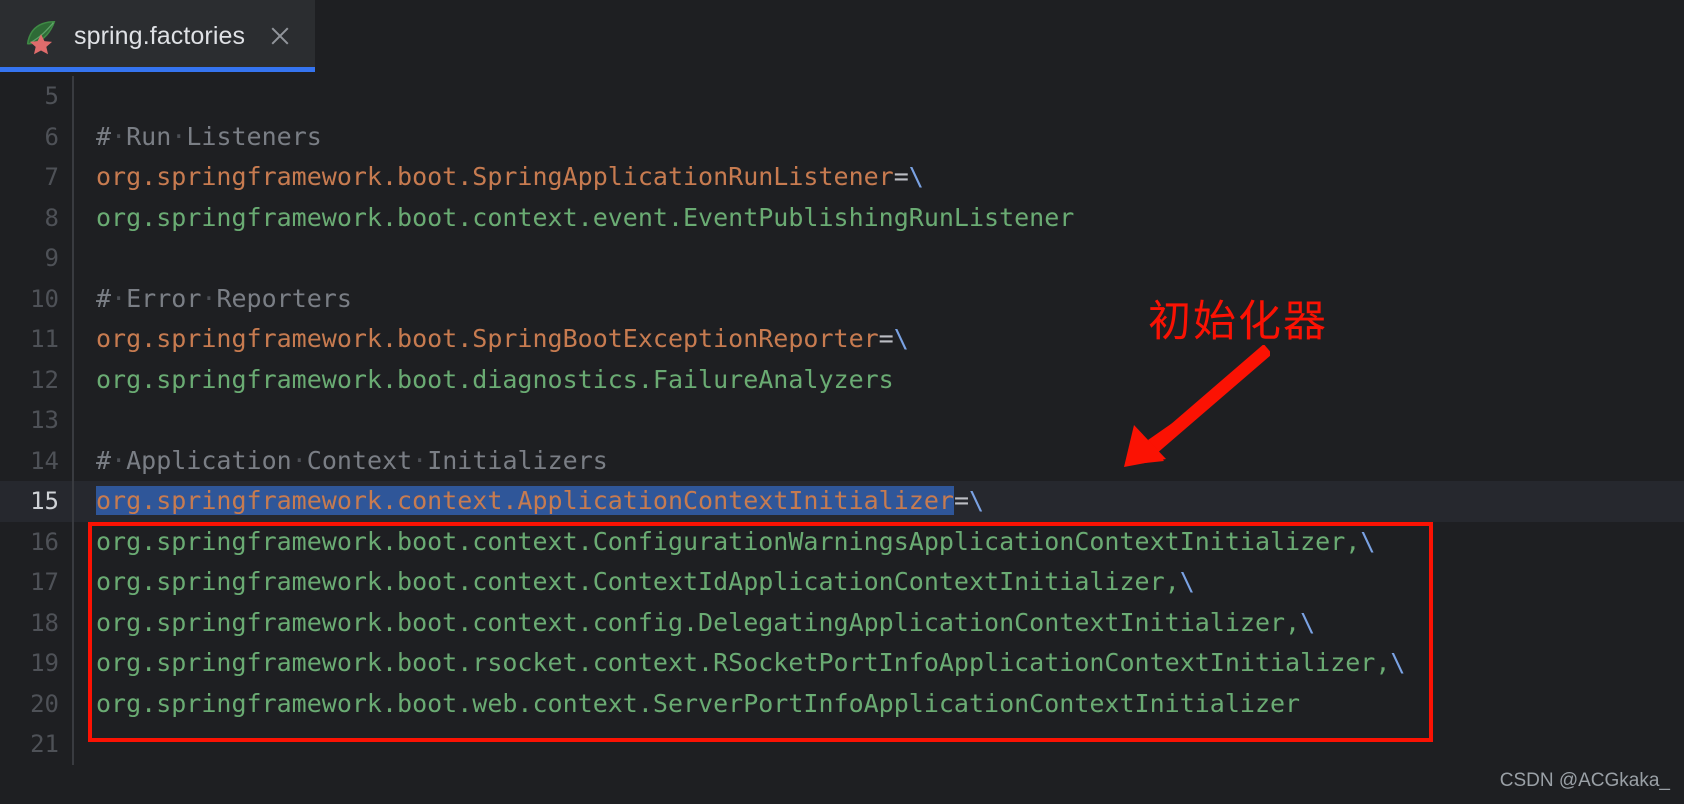 Image resolution: width=1684 pixels, height=804 pixels. I want to click on token-comment: Context, so click(359, 460).